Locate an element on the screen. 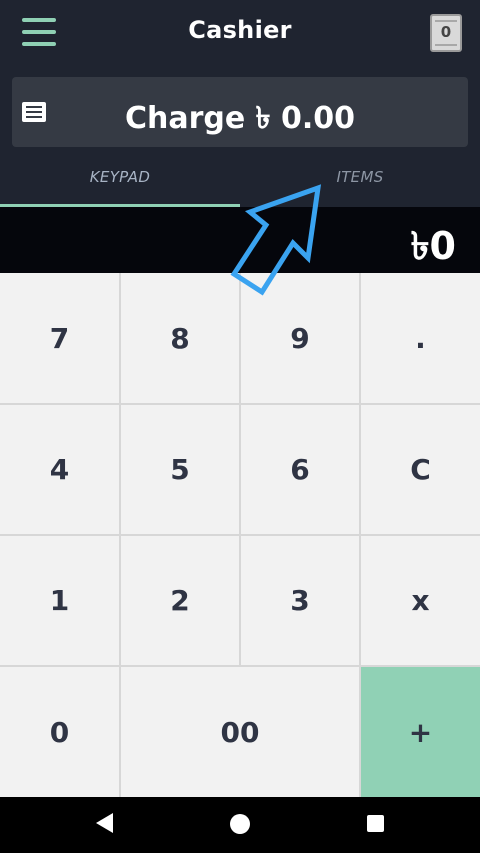  tab-keypad-label: KEYPAD is located at coordinates (120, 177).